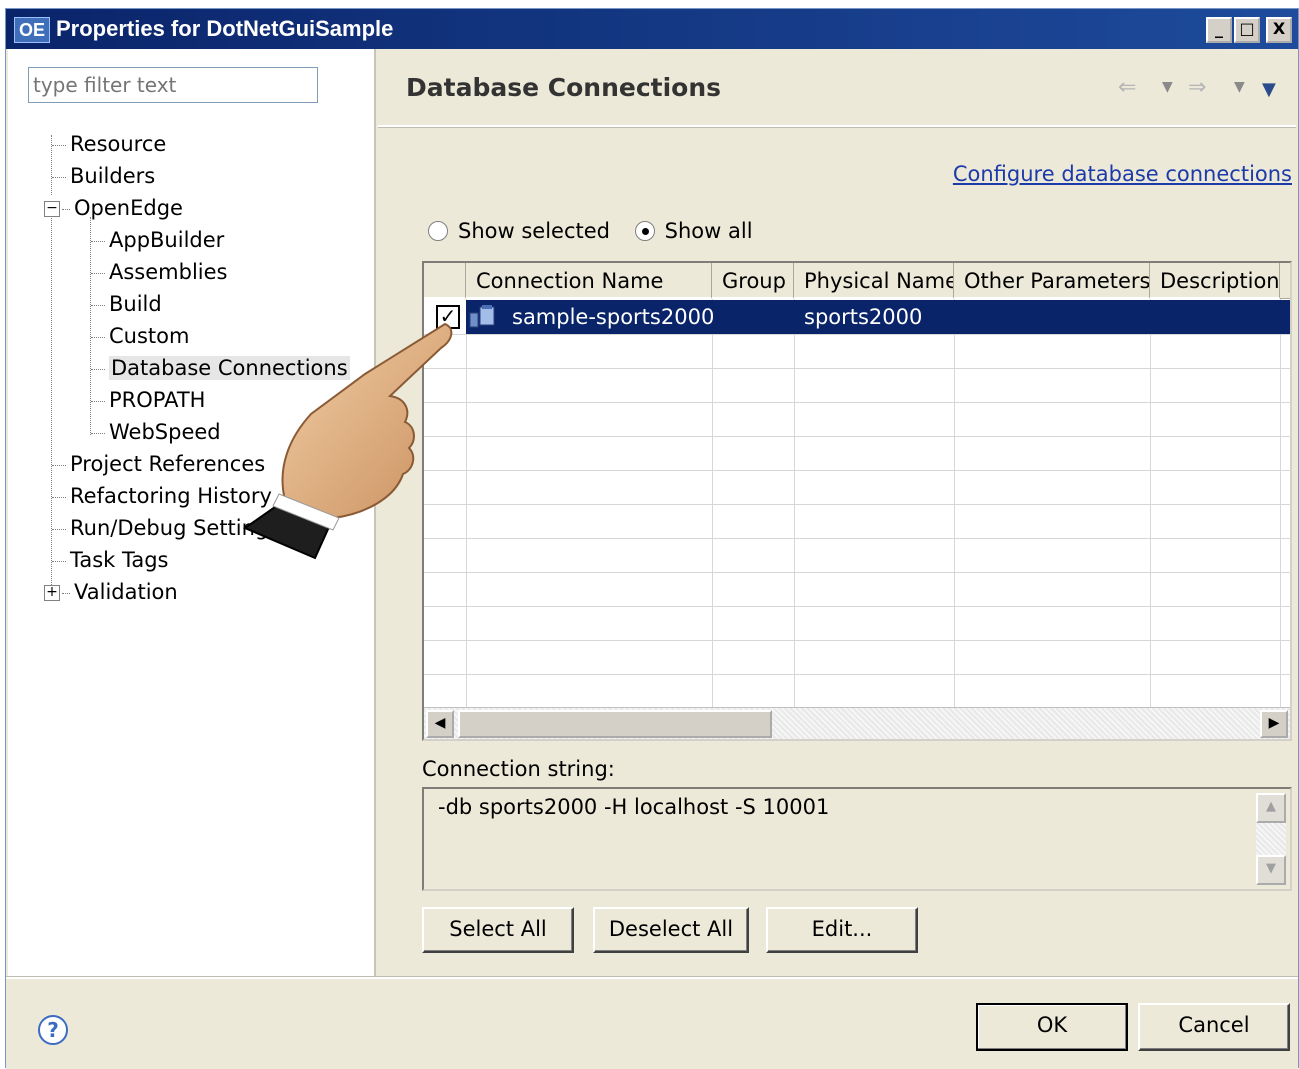 This screenshot has height=1069, width=1299. I want to click on show-selected-label: Show selected, so click(534, 231).